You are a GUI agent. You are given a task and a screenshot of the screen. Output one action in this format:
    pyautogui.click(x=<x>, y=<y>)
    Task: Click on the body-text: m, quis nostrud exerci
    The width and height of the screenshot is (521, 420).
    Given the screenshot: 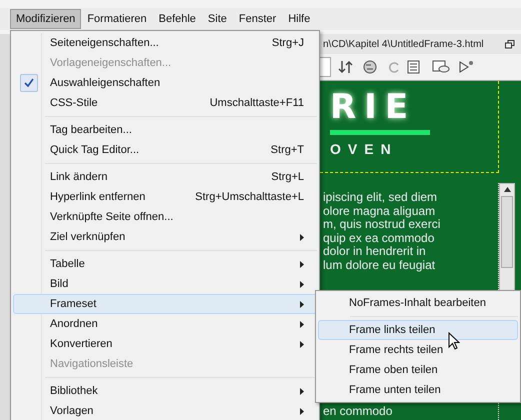 What is the action you would take?
    pyautogui.click(x=382, y=225)
    